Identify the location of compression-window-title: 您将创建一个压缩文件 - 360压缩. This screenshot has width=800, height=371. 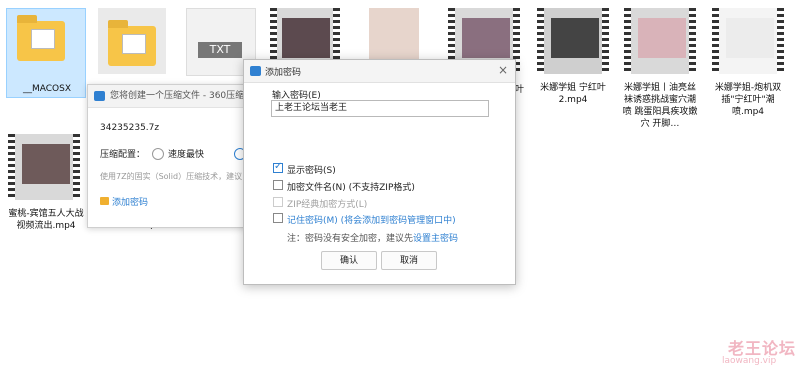
(168, 96).